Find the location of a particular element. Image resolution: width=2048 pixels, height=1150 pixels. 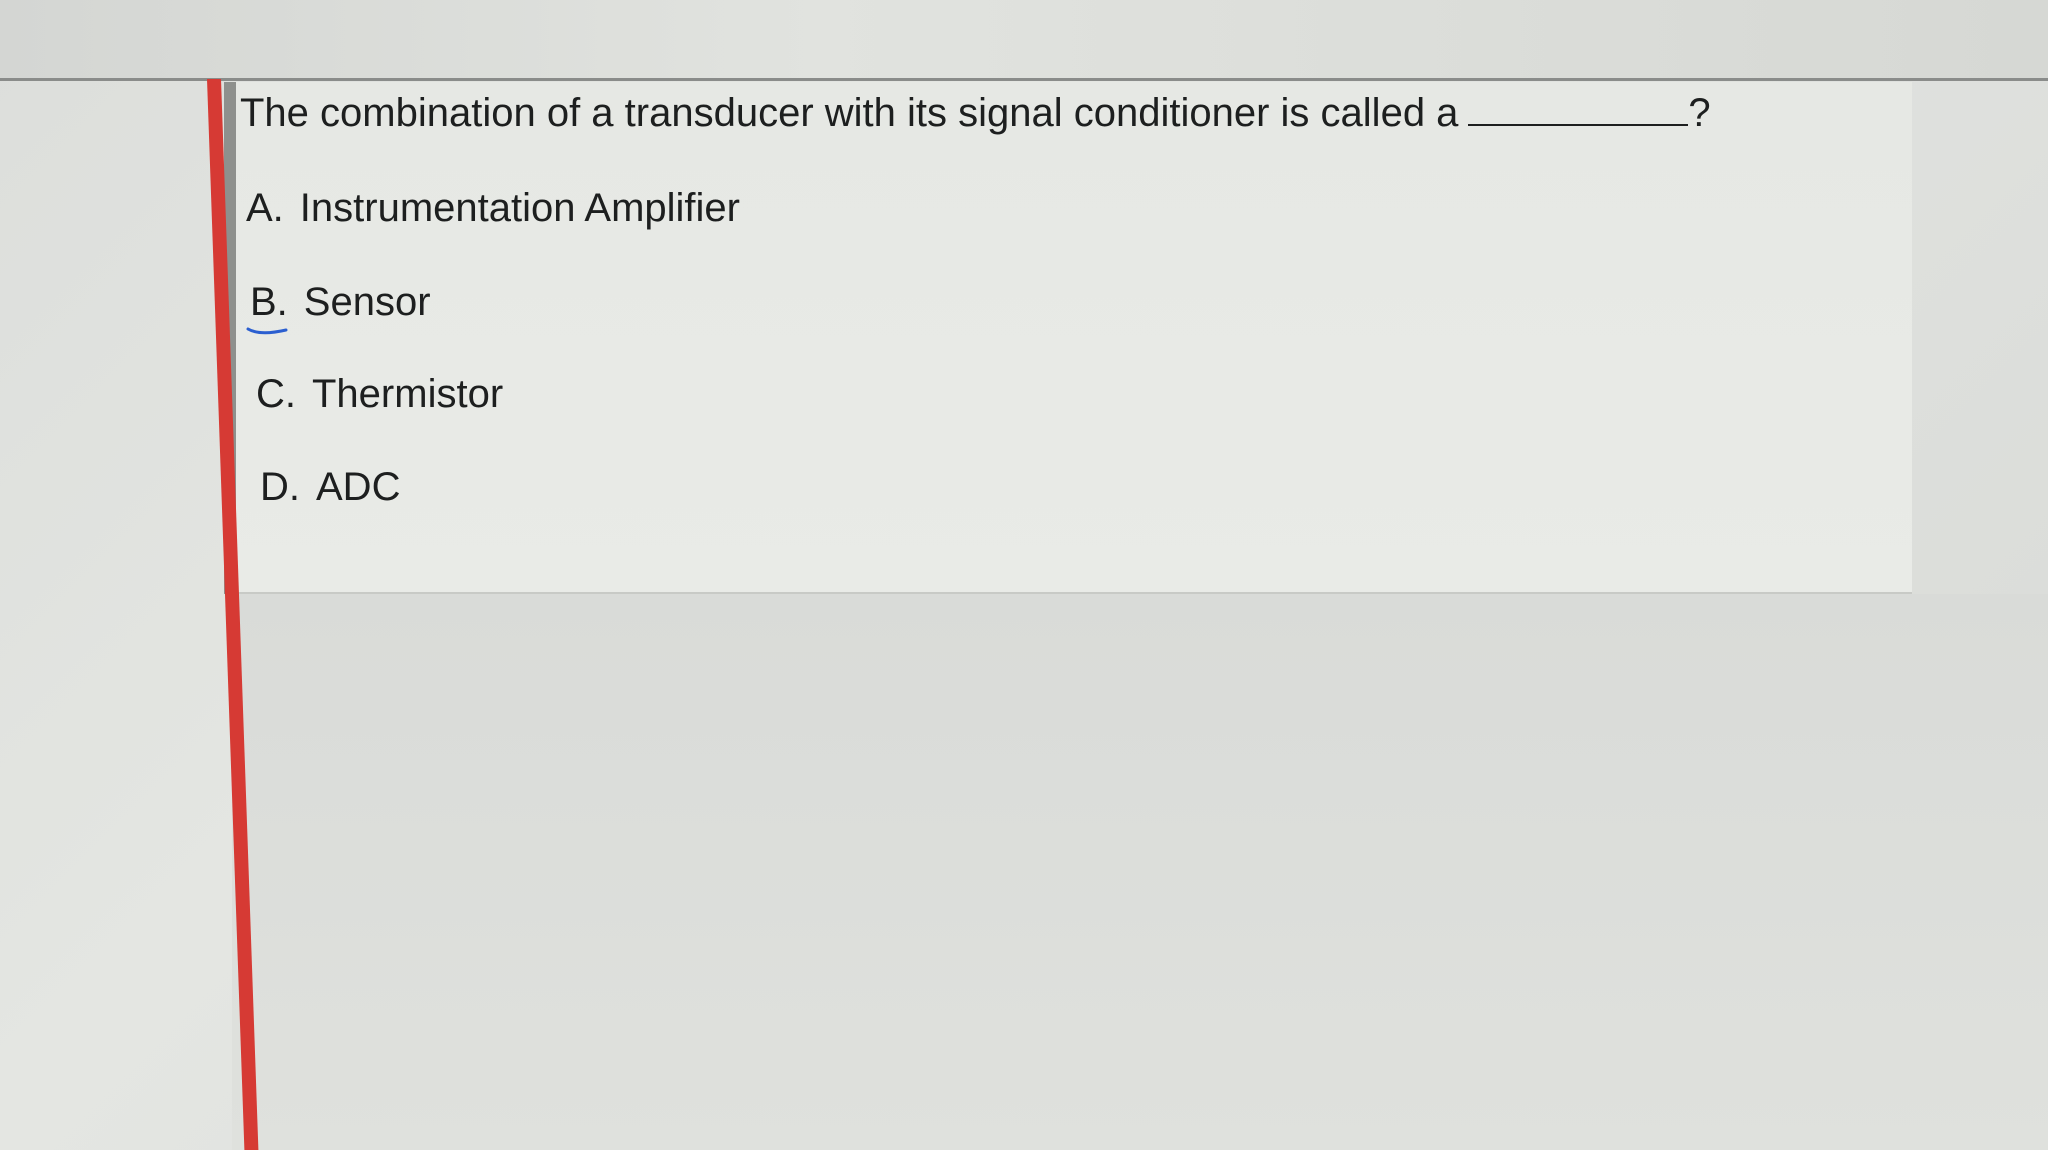

question-mark: ? is located at coordinates (1699, 113).